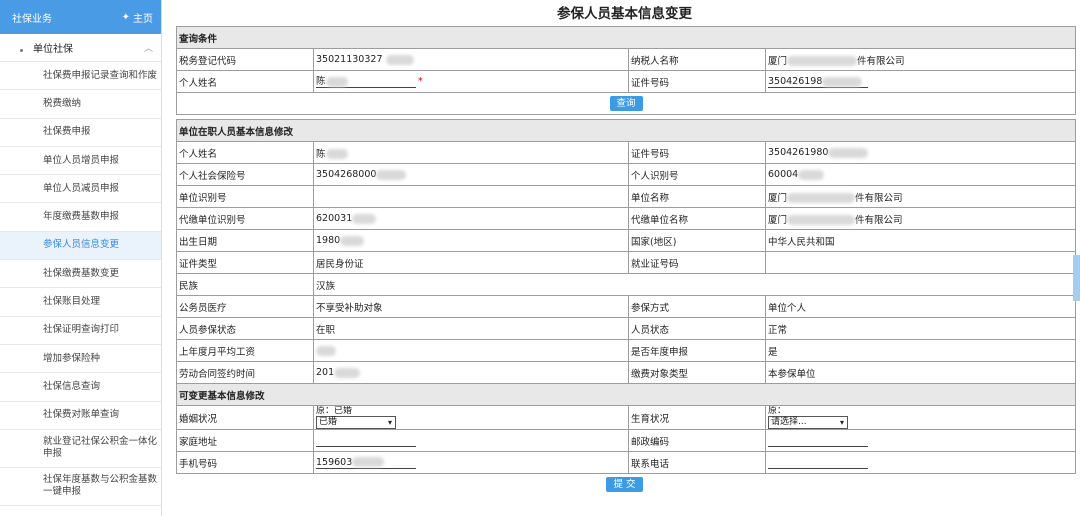 The image size is (1080, 516). Describe the element at coordinates (818, 463) in the screenshot. I see `contact-input` at that location.